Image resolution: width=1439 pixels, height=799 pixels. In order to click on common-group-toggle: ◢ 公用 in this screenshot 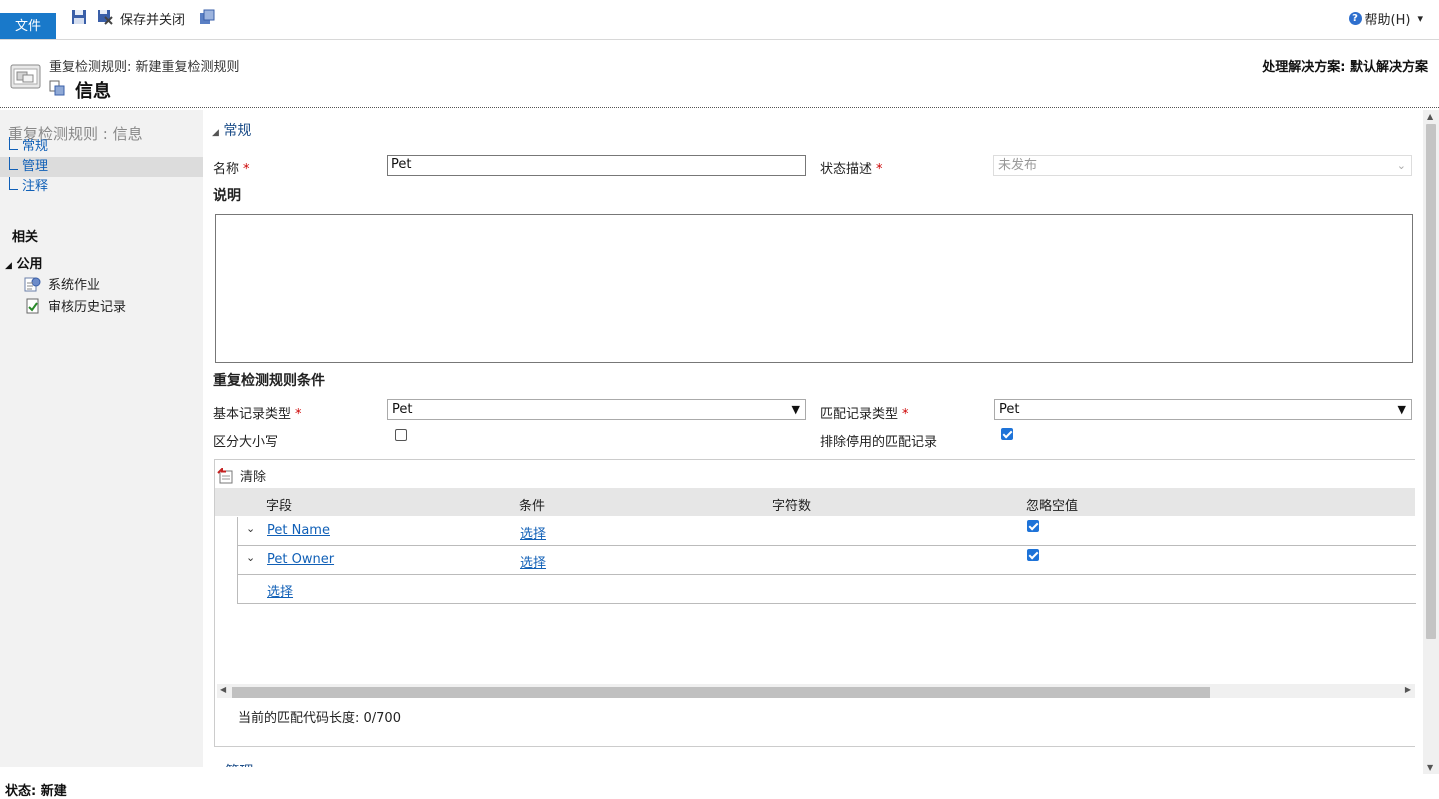, I will do `click(23, 262)`.